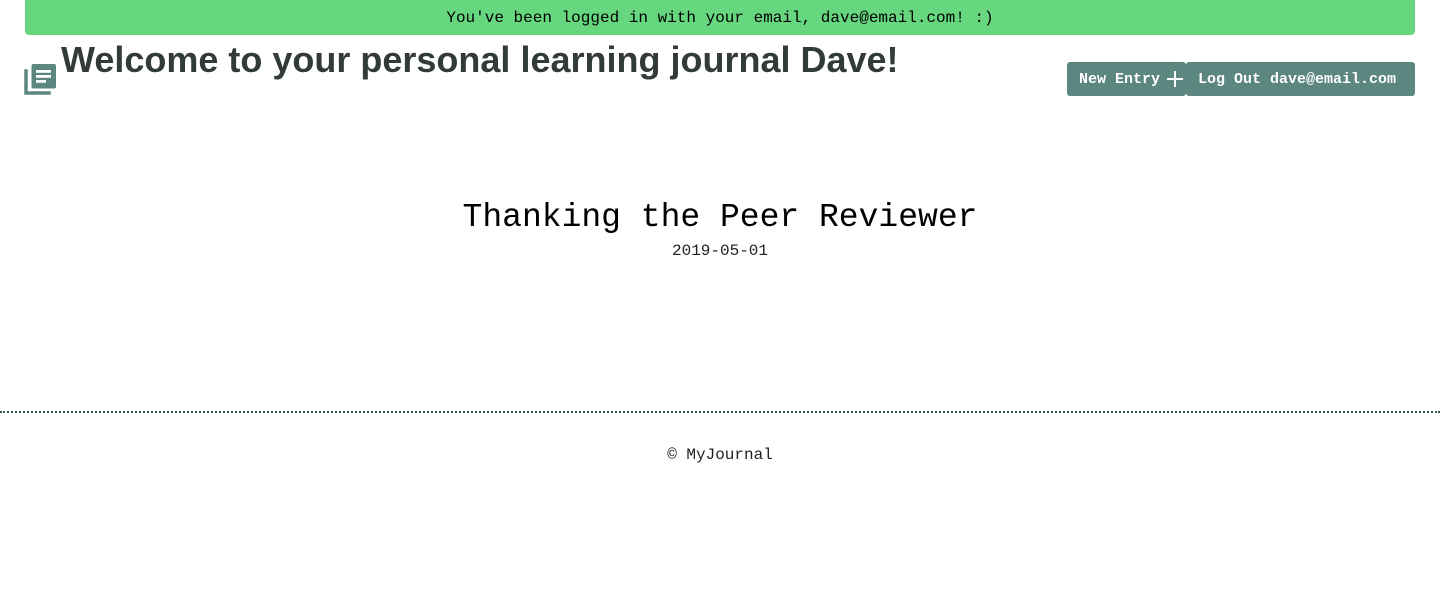 This screenshot has width=1440, height=606. I want to click on new-entry-label: New Entry, so click(1120, 79).